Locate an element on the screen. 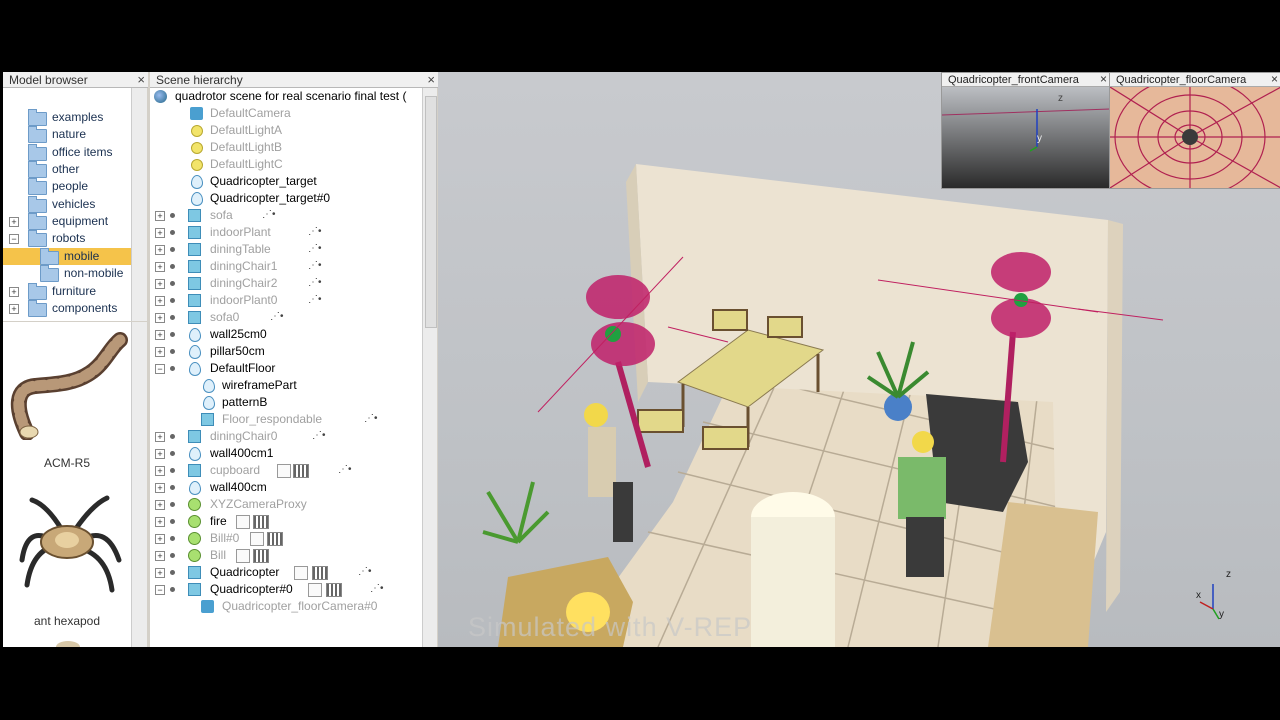  tree-item-mobile: mobile is located at coordinates (67, 256).